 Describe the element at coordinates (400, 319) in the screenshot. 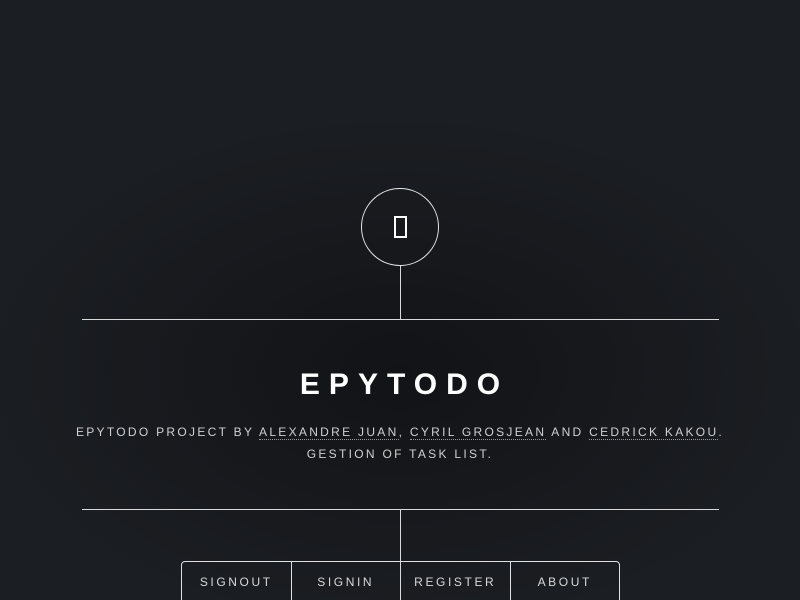

I see `divider-top` at that location.